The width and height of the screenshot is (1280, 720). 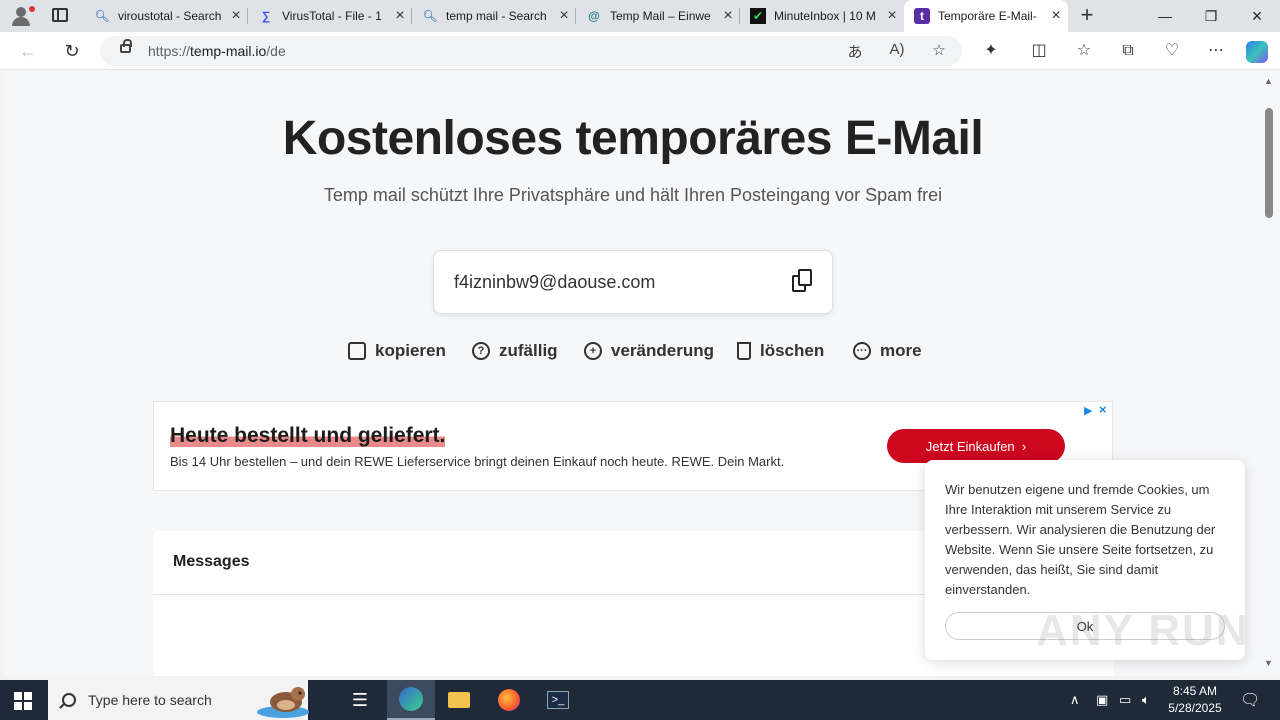 I want to click on lock-icon, so click(x=126, y=46).